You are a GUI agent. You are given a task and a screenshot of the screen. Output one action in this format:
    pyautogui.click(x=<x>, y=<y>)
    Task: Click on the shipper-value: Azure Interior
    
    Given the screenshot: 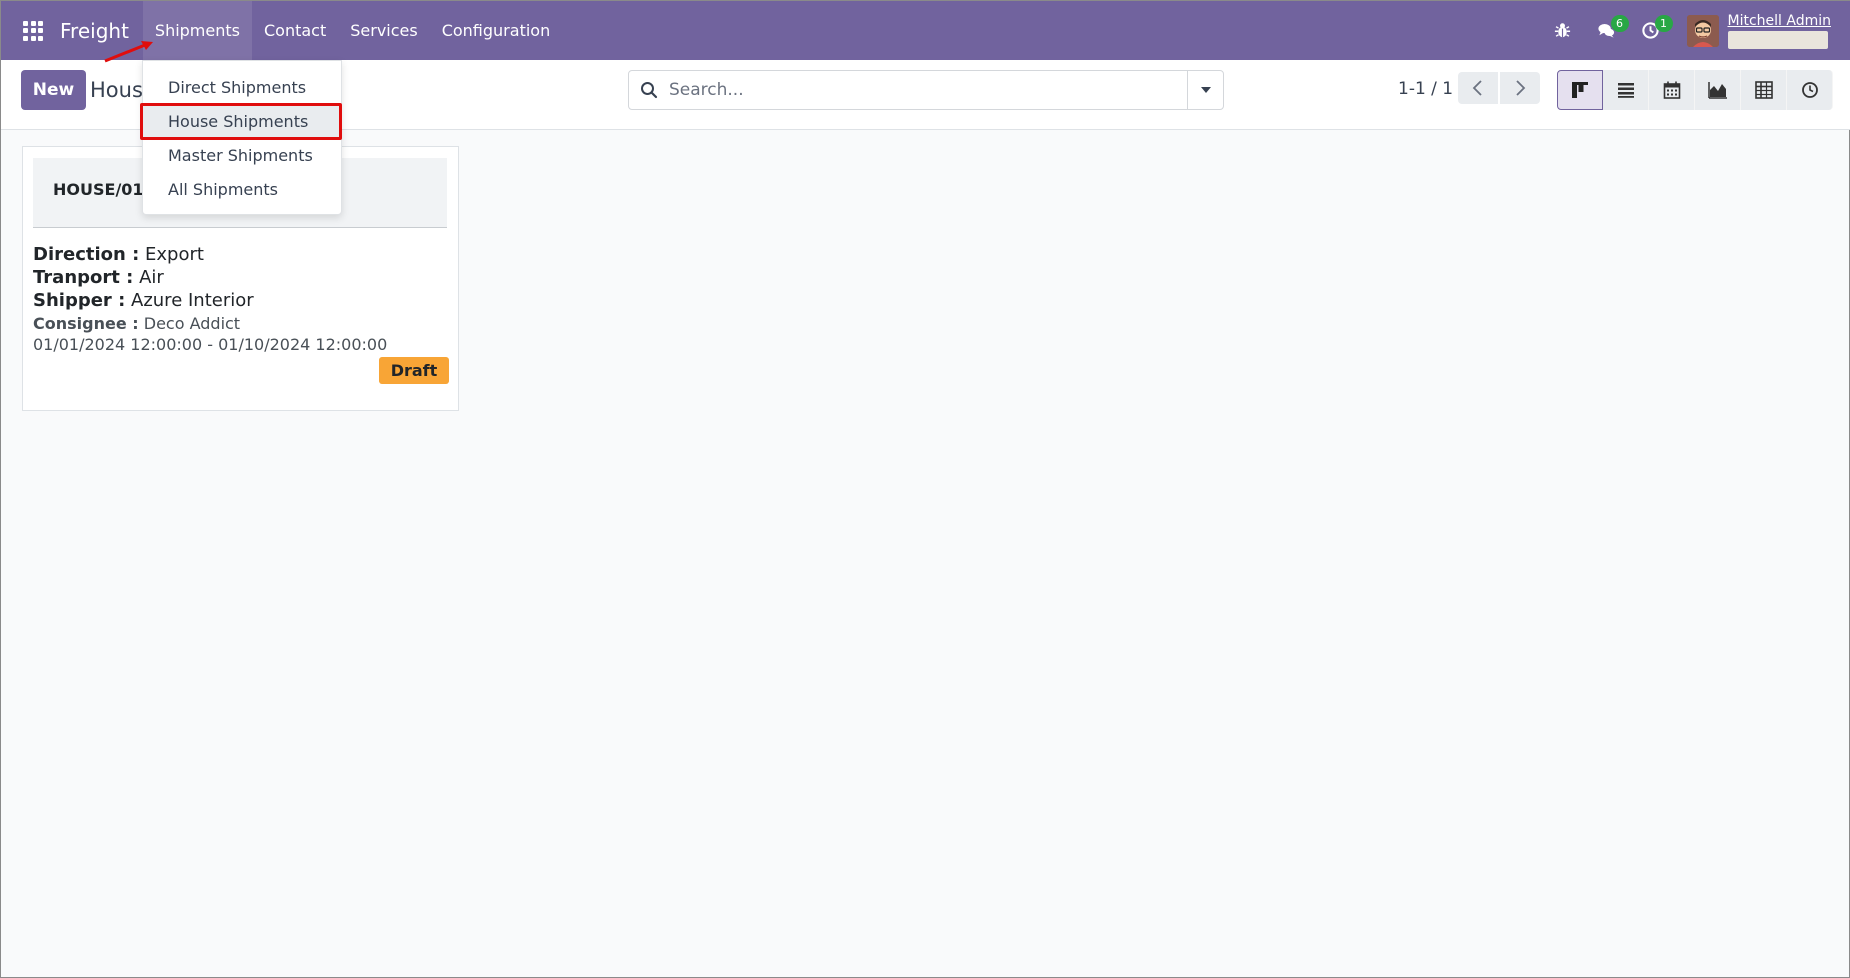 What is the action you would take?
    pyautogui.click(x=192, y=300)
    